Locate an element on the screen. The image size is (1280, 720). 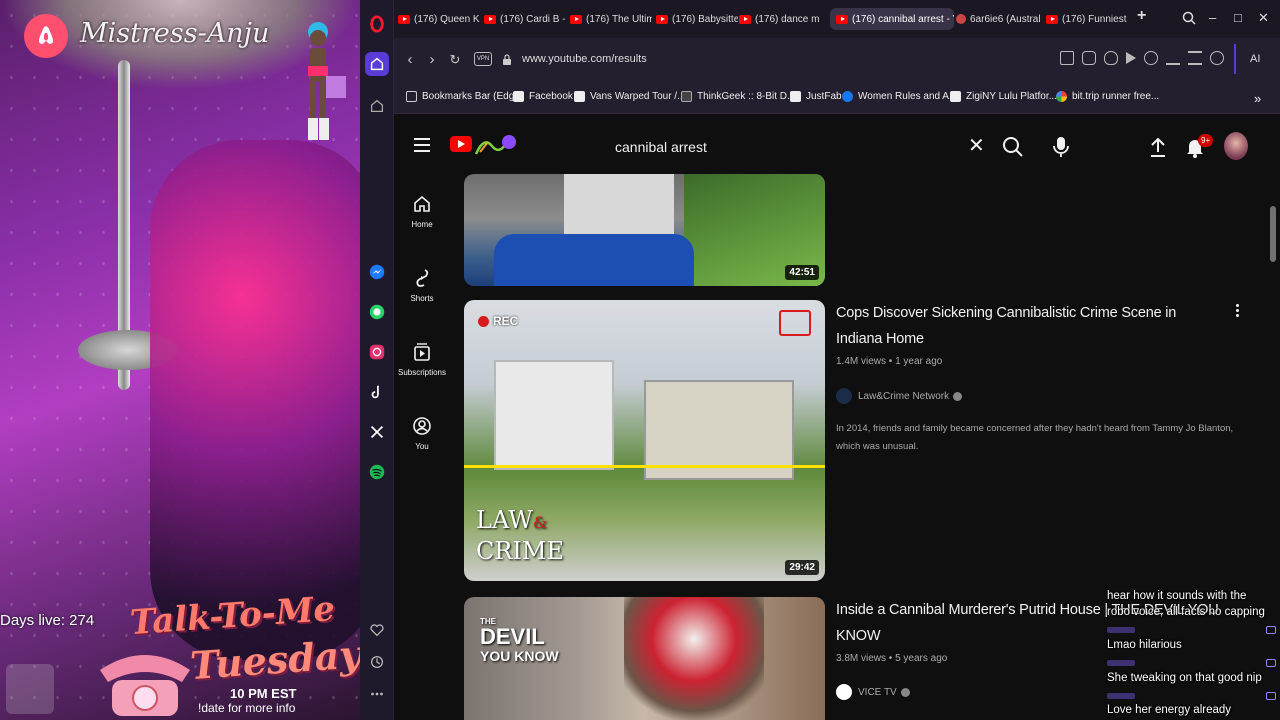
tab-item: (176) Queen Key is located at coordinates (439, 19).